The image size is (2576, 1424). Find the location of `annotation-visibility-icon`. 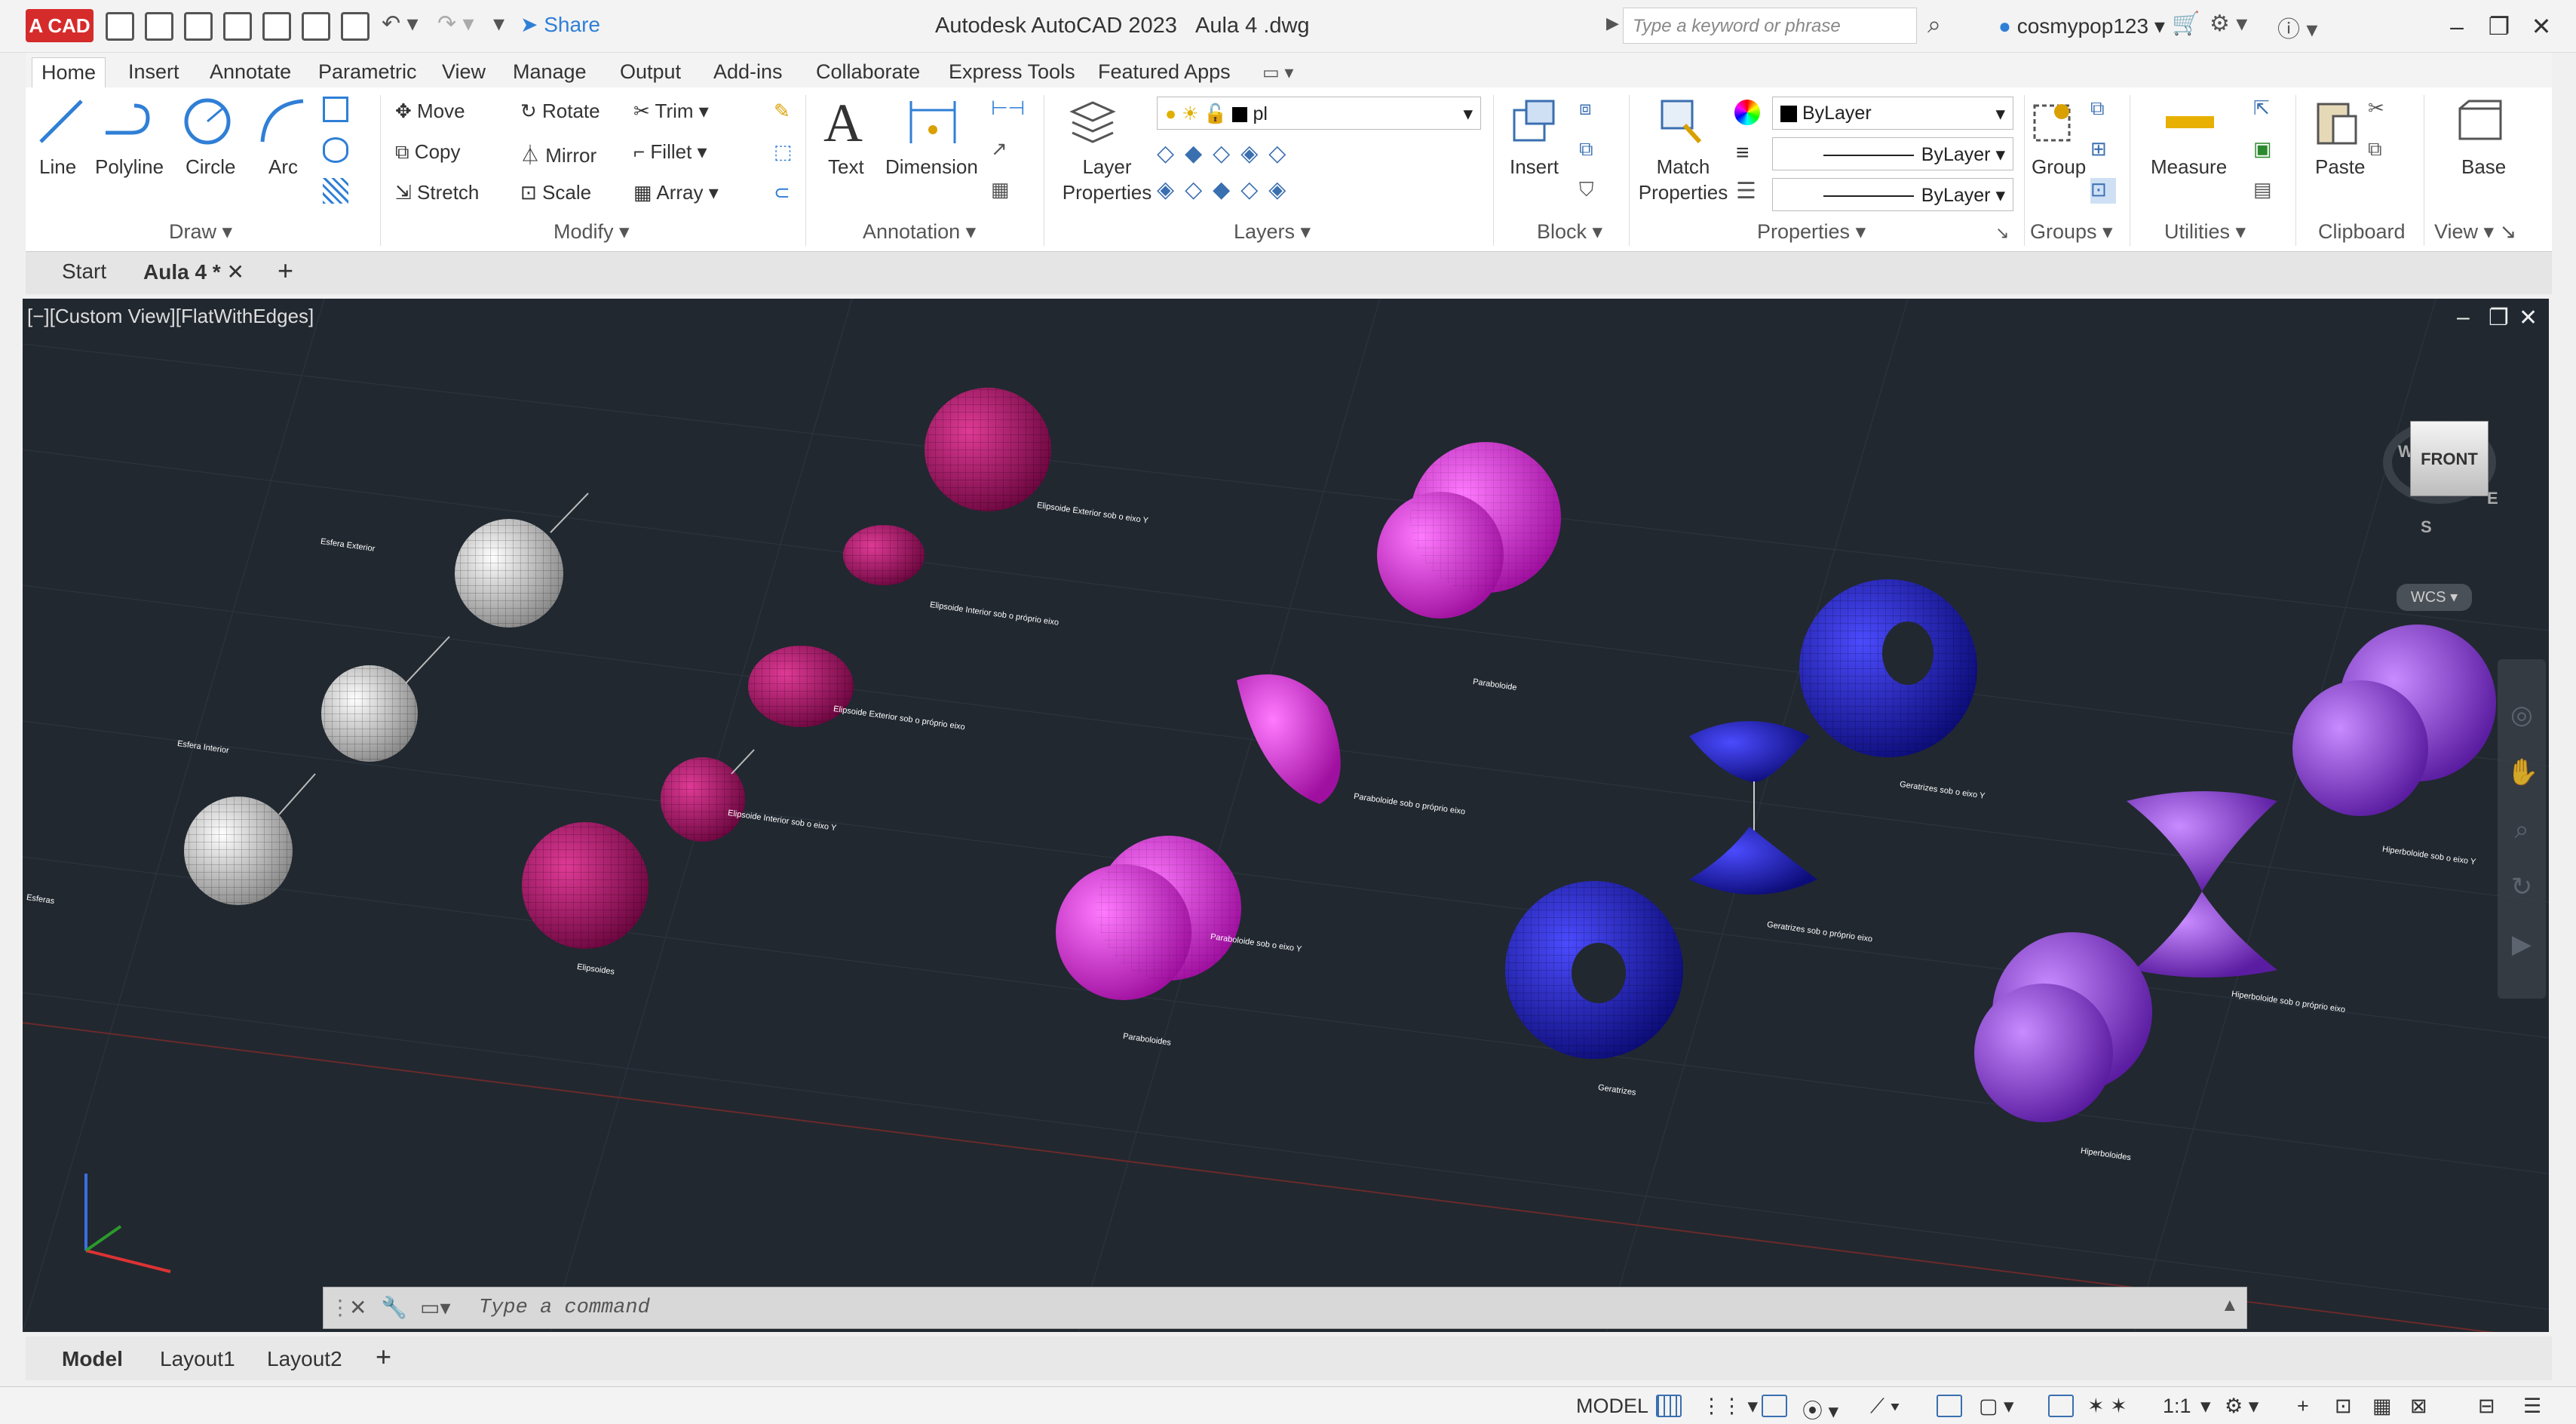

annotation-visibility-icon is located at coordinates (2061, 1406).